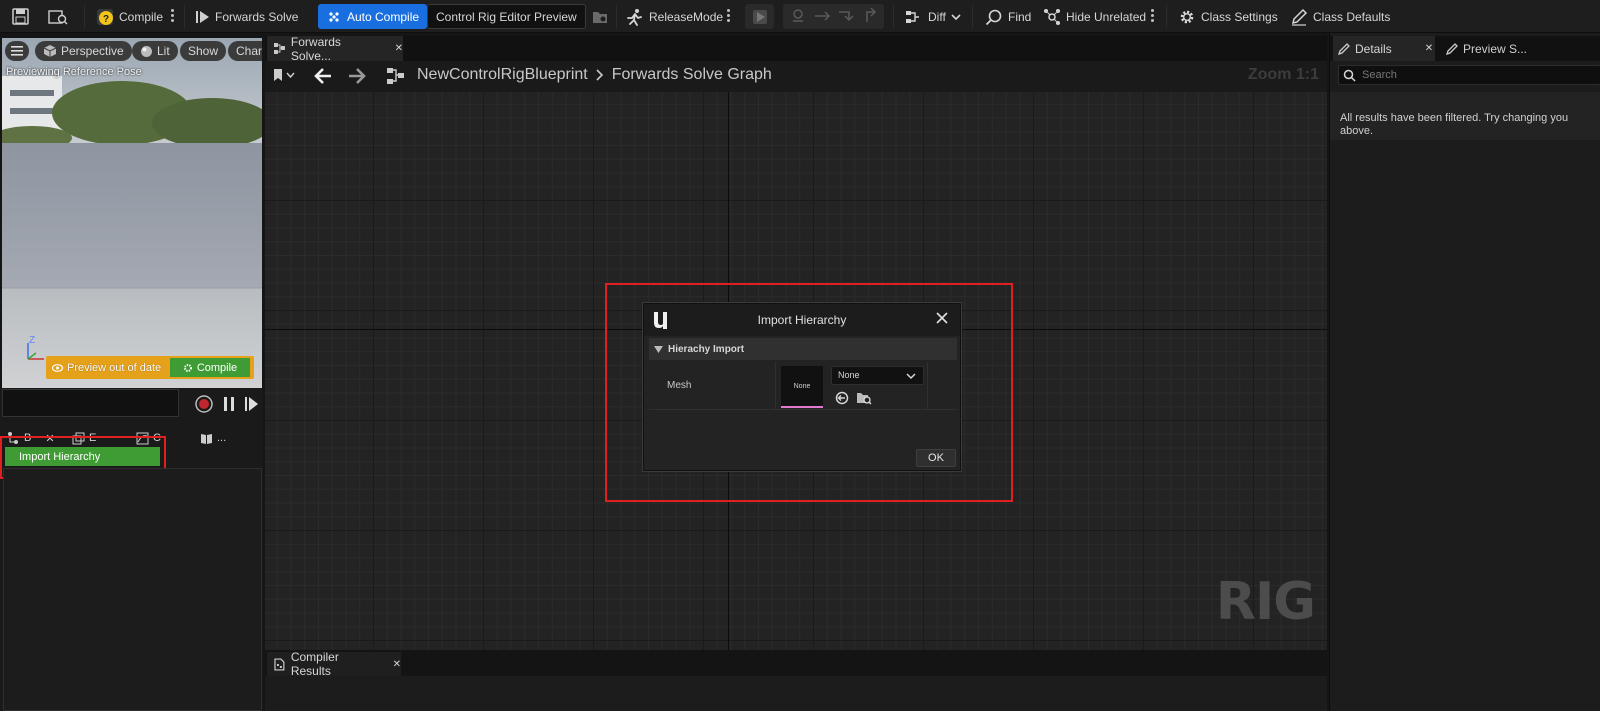  What do you see at coordinates (132, 589) in the screenshot?
I see `hierarchy-tree` at bounding box center [132, 589].